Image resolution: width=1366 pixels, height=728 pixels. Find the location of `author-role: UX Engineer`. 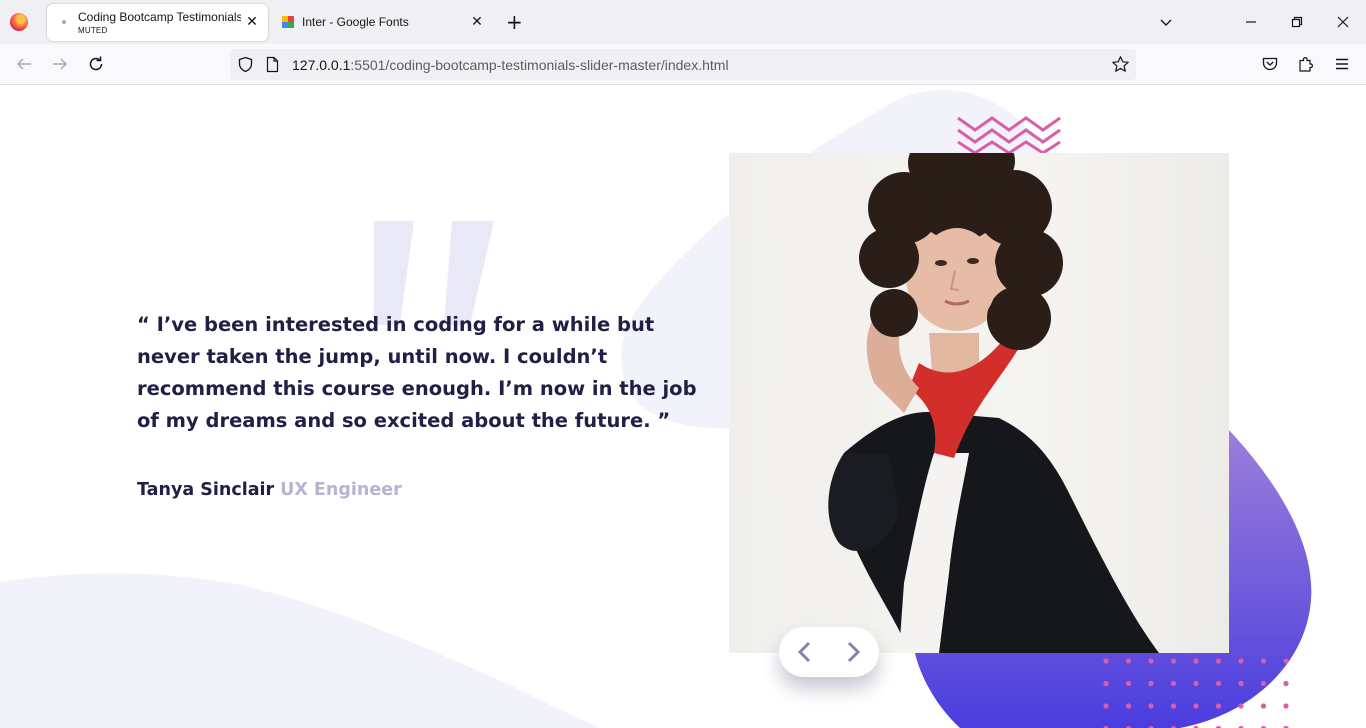

author-role: UX Engineer is located at coordinates (341, 490).